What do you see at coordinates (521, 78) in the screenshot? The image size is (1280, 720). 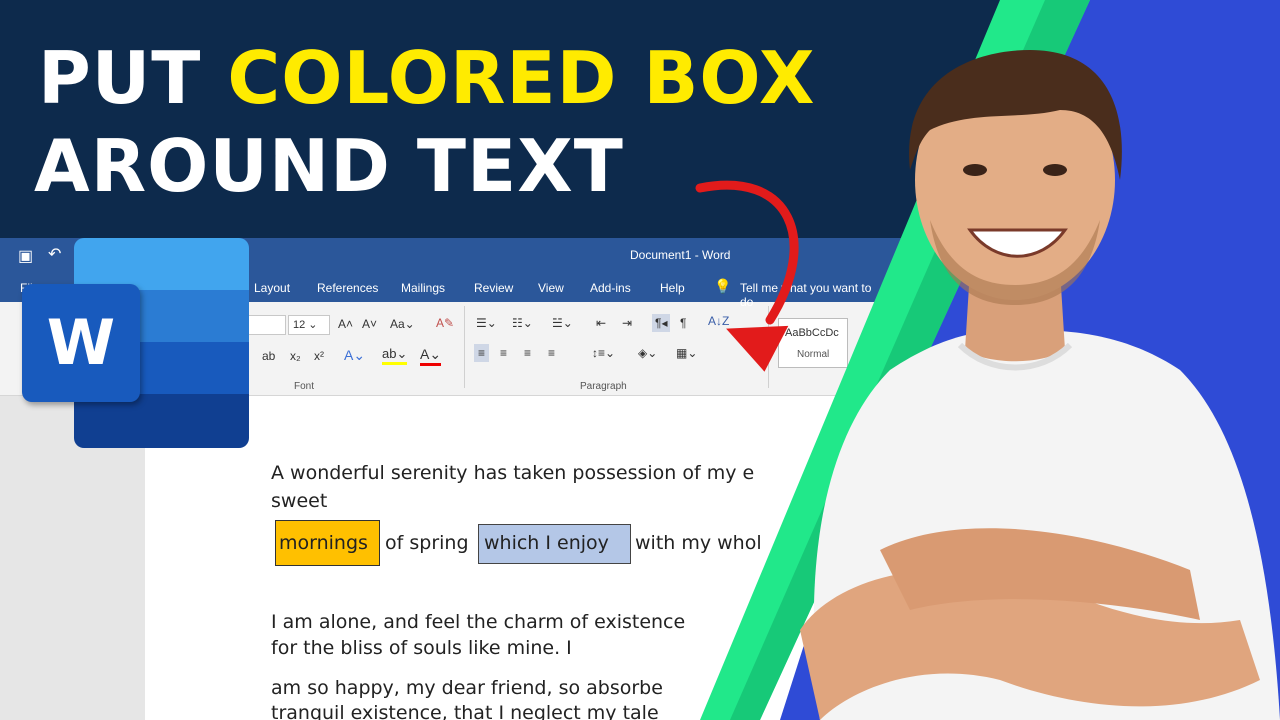 I see `headline-highlight: COLORED BOX` at bounding box center [521, 78].